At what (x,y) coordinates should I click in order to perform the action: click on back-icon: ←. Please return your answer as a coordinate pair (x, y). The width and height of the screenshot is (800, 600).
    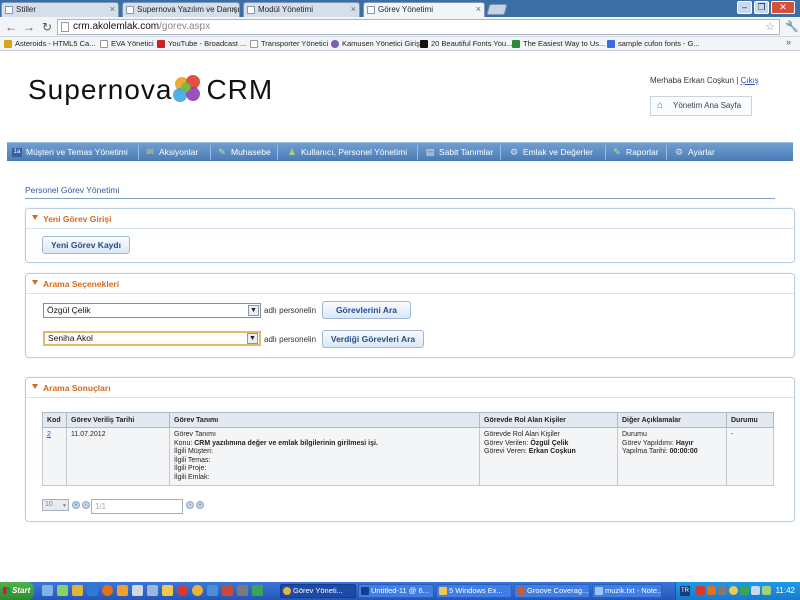
    Looking at the image, I should click on (11, 27).